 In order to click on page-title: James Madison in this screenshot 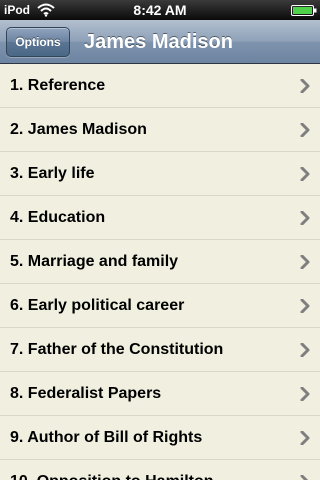, I will do `click(158, 42)`.